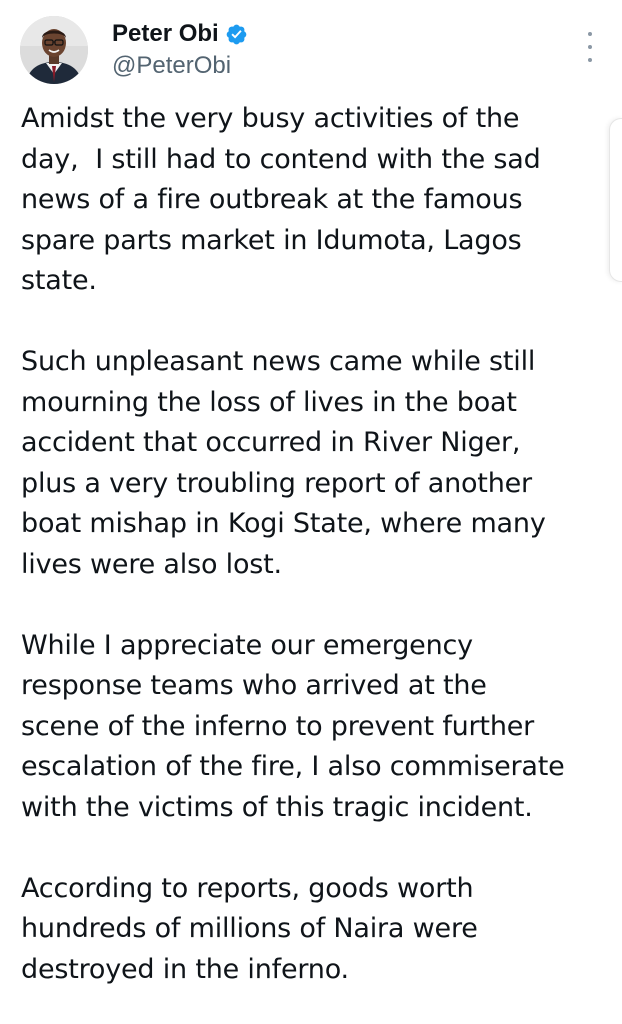  I want to click on author-name-row: Peter Obi, so click(180, 34).